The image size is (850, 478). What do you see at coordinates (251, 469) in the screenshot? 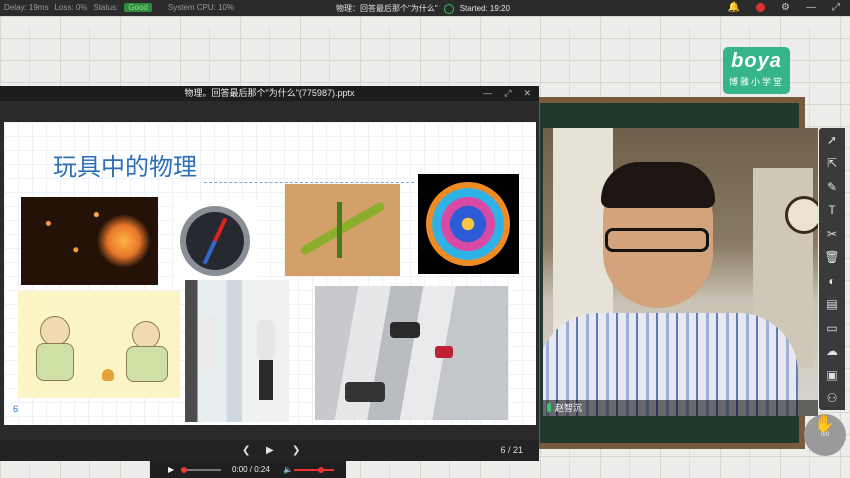
I see `media-time: 0:00 / 0:24` at bounding box center [251, 469].